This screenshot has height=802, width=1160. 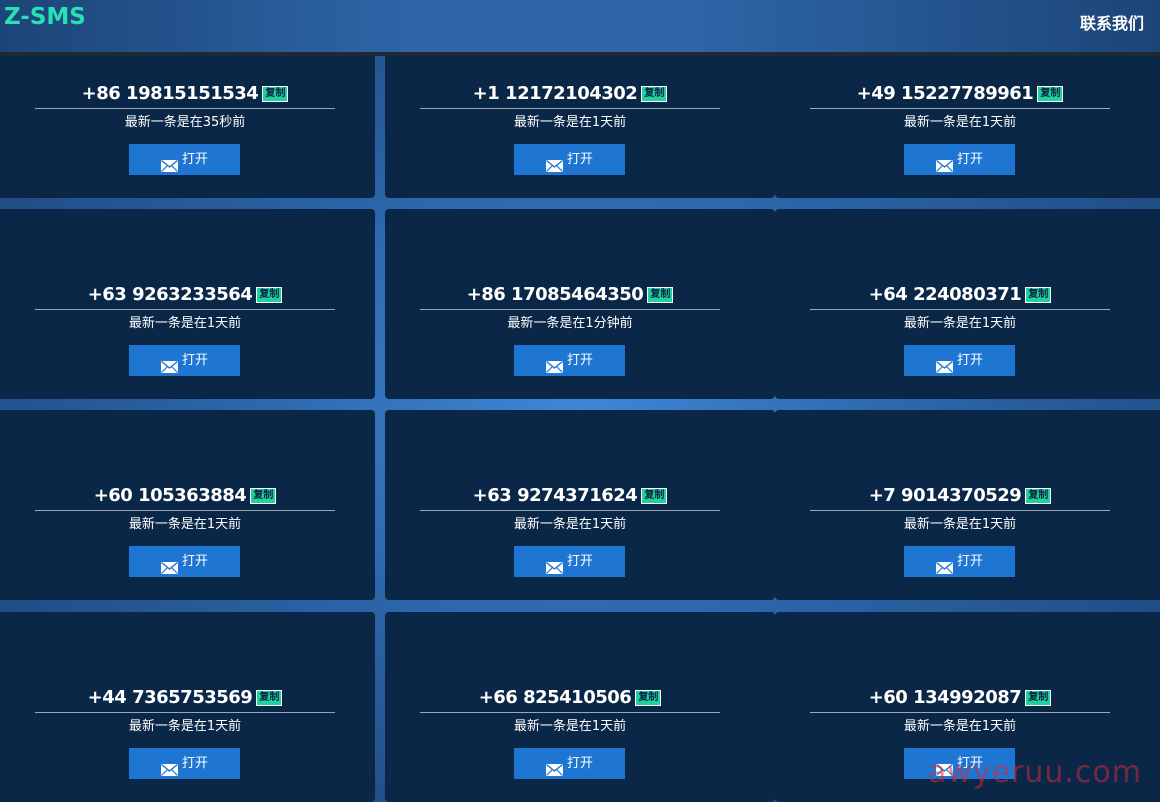 What do you see at coordinates (1112, 22) in the screenshot?
I see `contact-us-link: 联系我们` at bounding box center [1112, 22].